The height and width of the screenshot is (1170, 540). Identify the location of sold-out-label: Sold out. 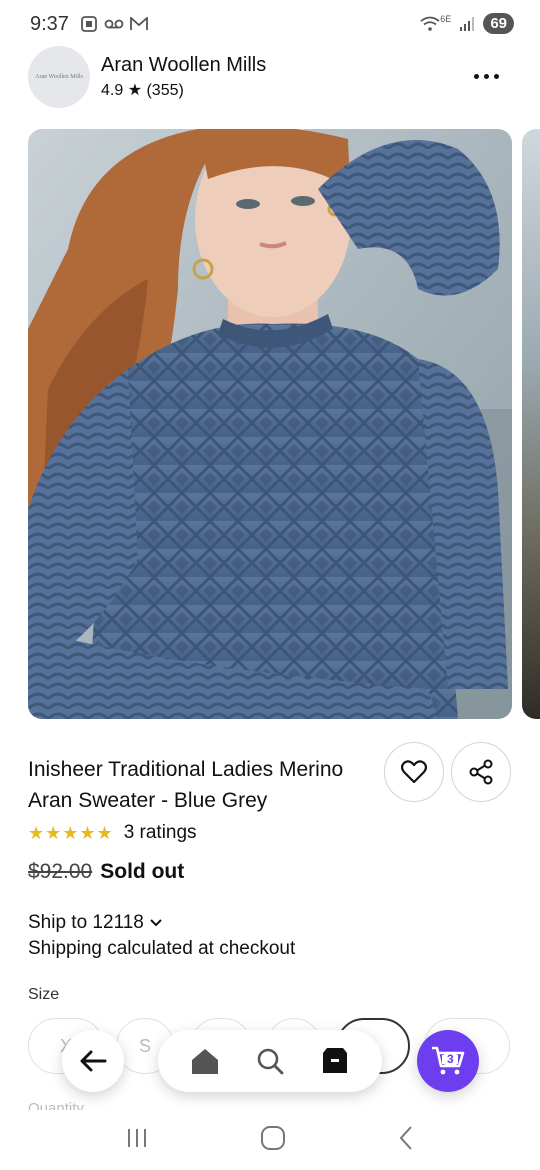
(142, 871).